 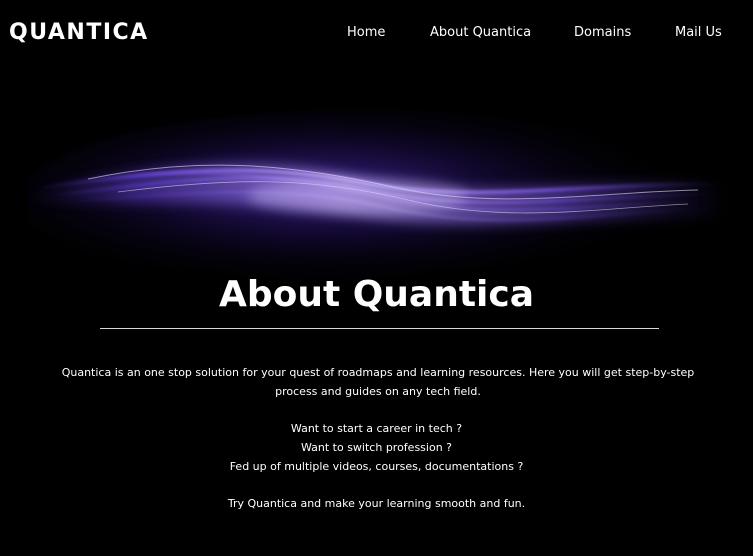 What do you see at coordinates (698, 33) in the screenshot?
I see `nav-mail-us: Mail Us` at bounding box center [698, 33].